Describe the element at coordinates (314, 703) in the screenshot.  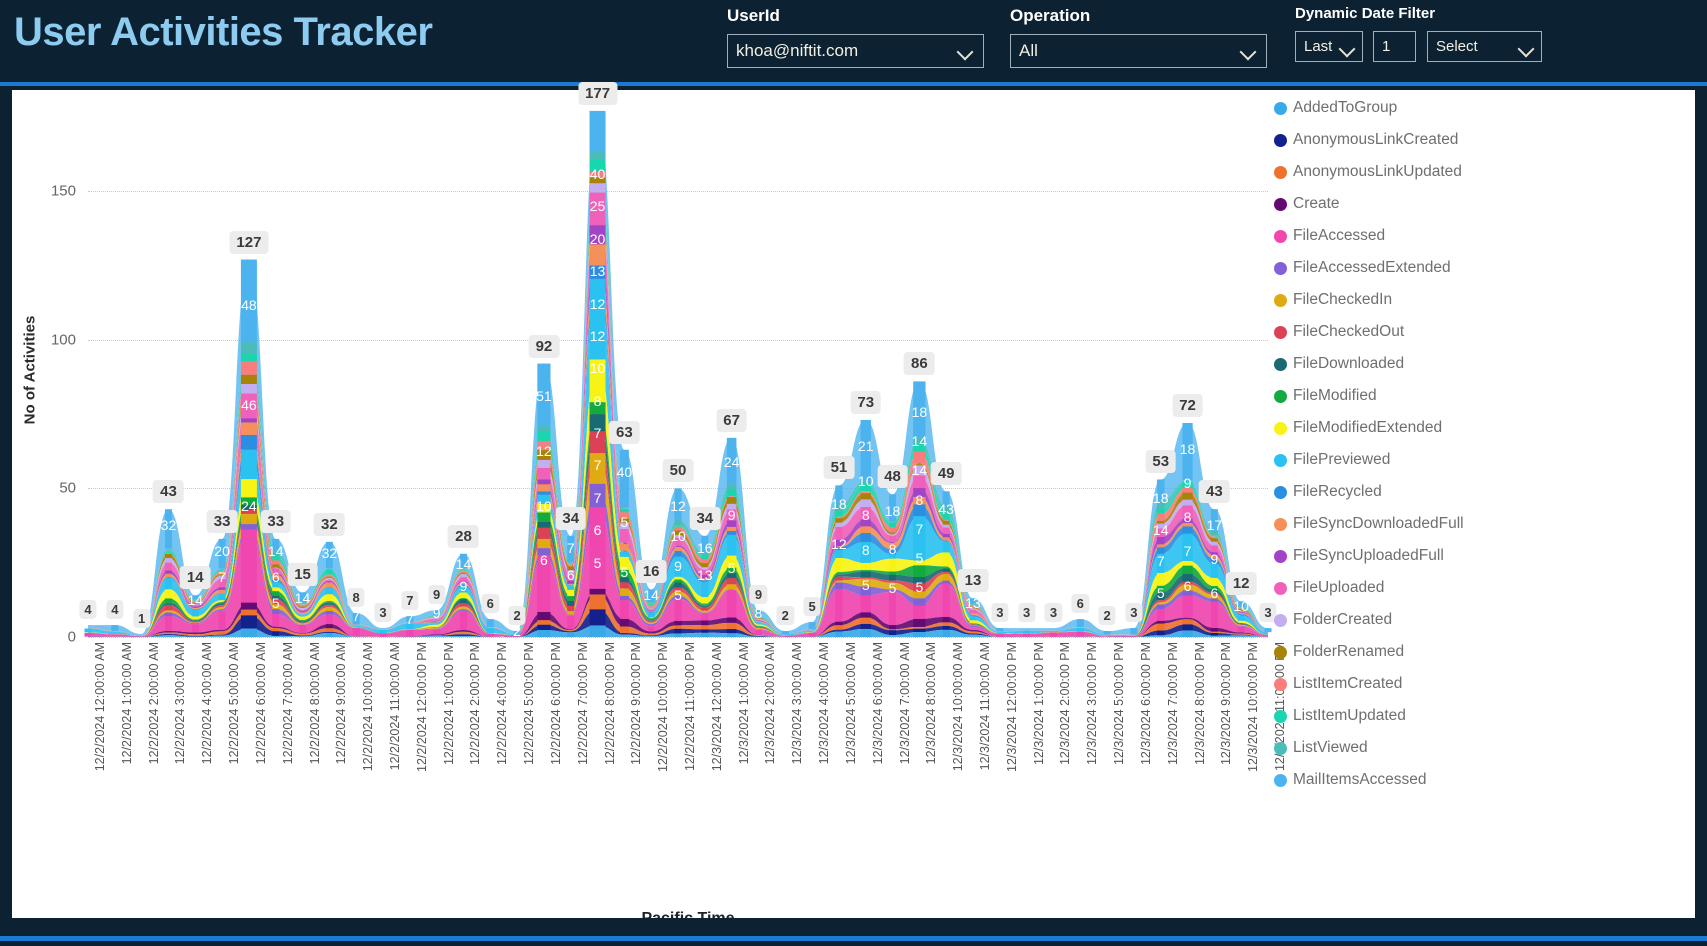
I see `x-axis-tick: 12/2/2024 8:00:00 AM` at that location.